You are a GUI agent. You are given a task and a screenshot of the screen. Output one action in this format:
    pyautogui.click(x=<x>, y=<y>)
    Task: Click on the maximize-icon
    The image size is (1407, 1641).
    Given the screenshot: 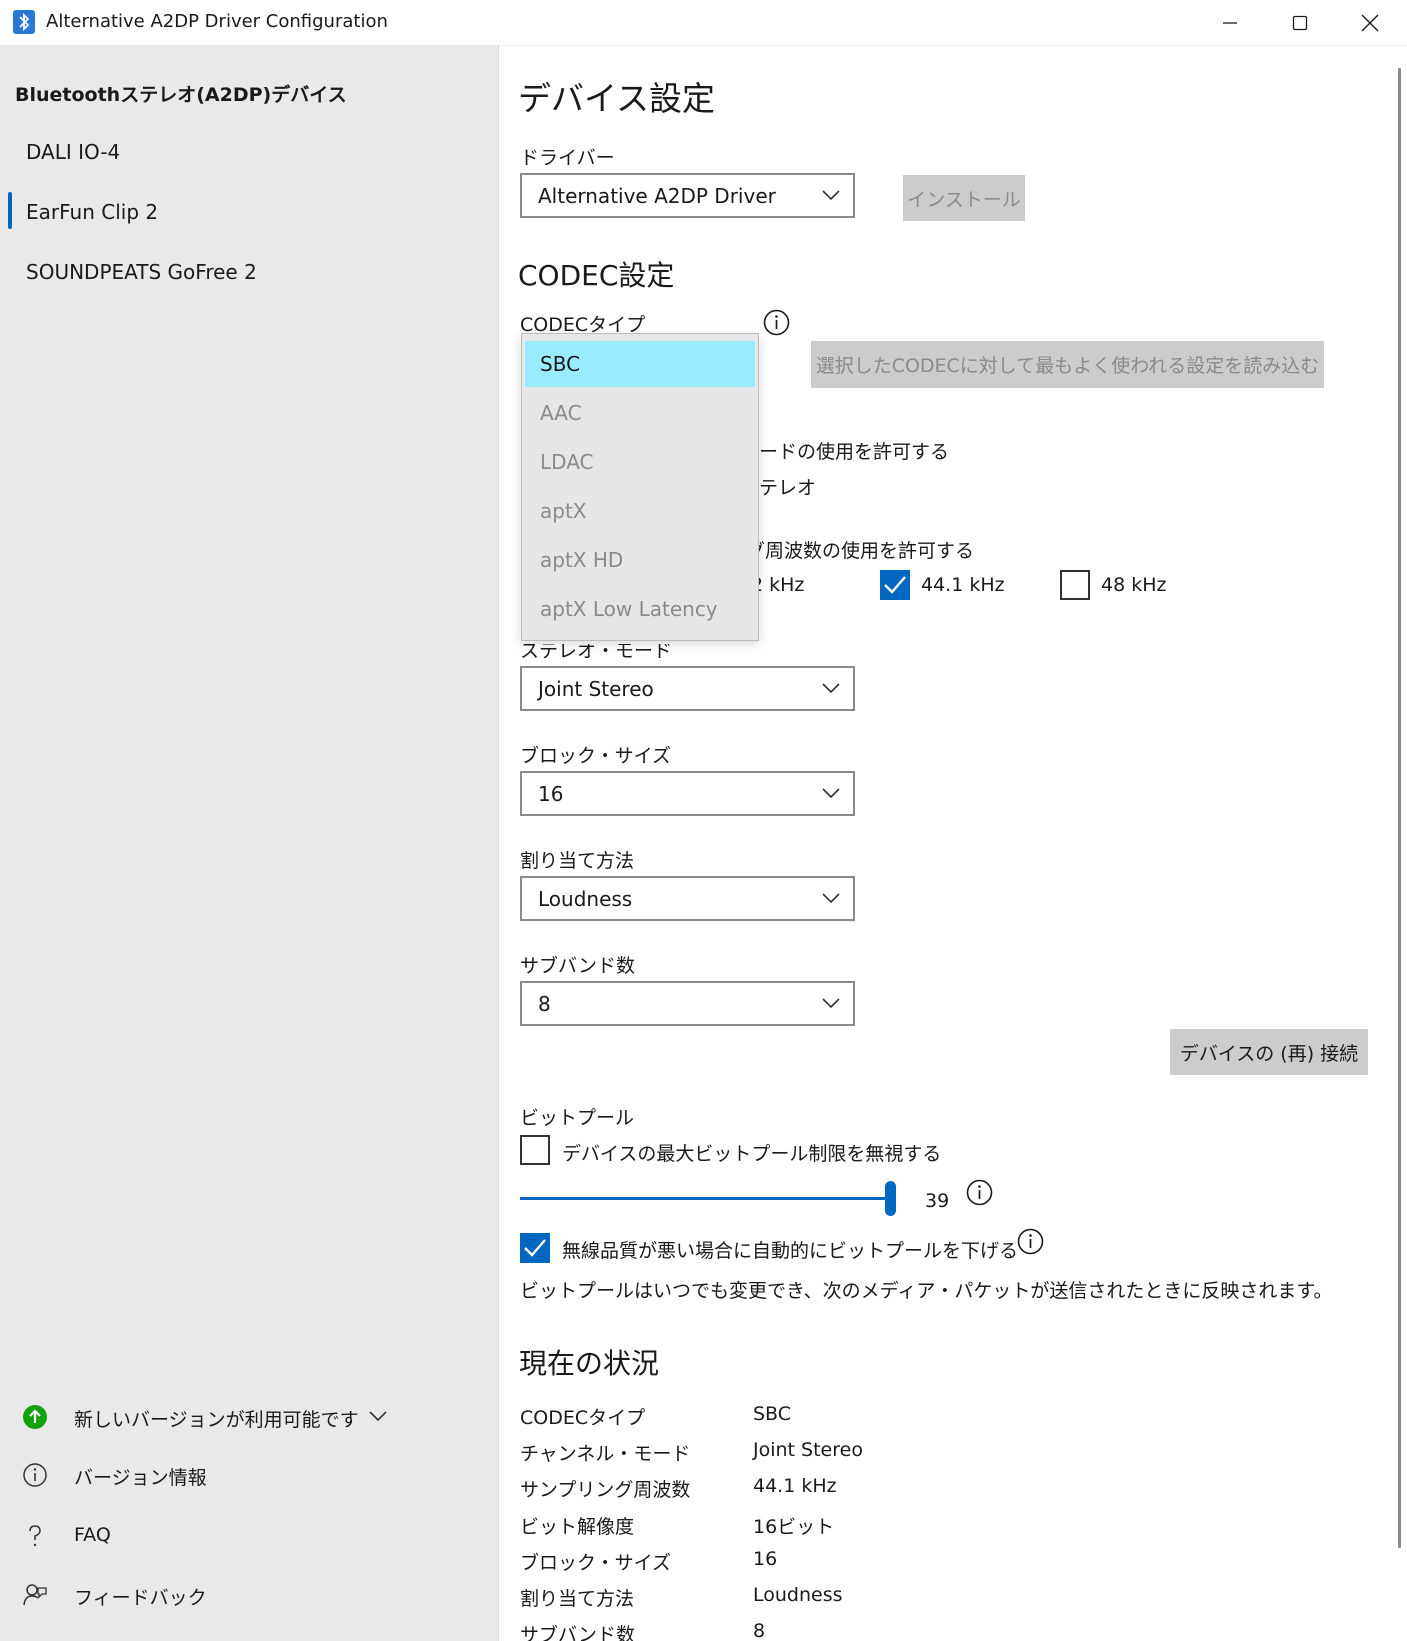 What is the action you would take?
    pyautogui.click(x=1300, y=22)
    